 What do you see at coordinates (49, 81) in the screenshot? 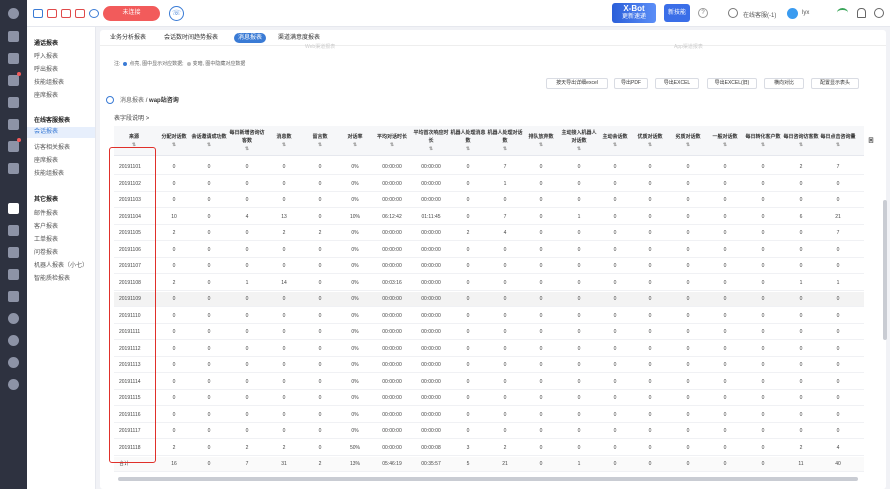
I see `menu-item-skill-group: 技能组报表` at bounding box center [49, 81].